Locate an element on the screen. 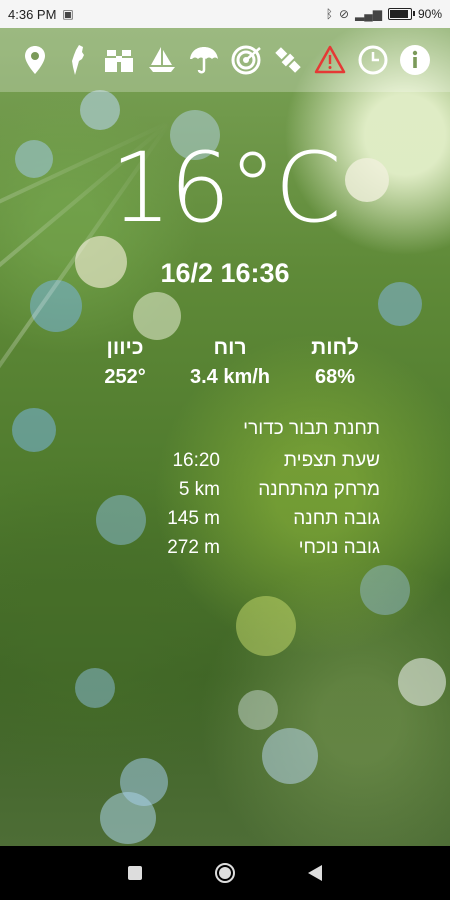  station-row: 145 m גובה תחנה is located at coordinates (265, 518).